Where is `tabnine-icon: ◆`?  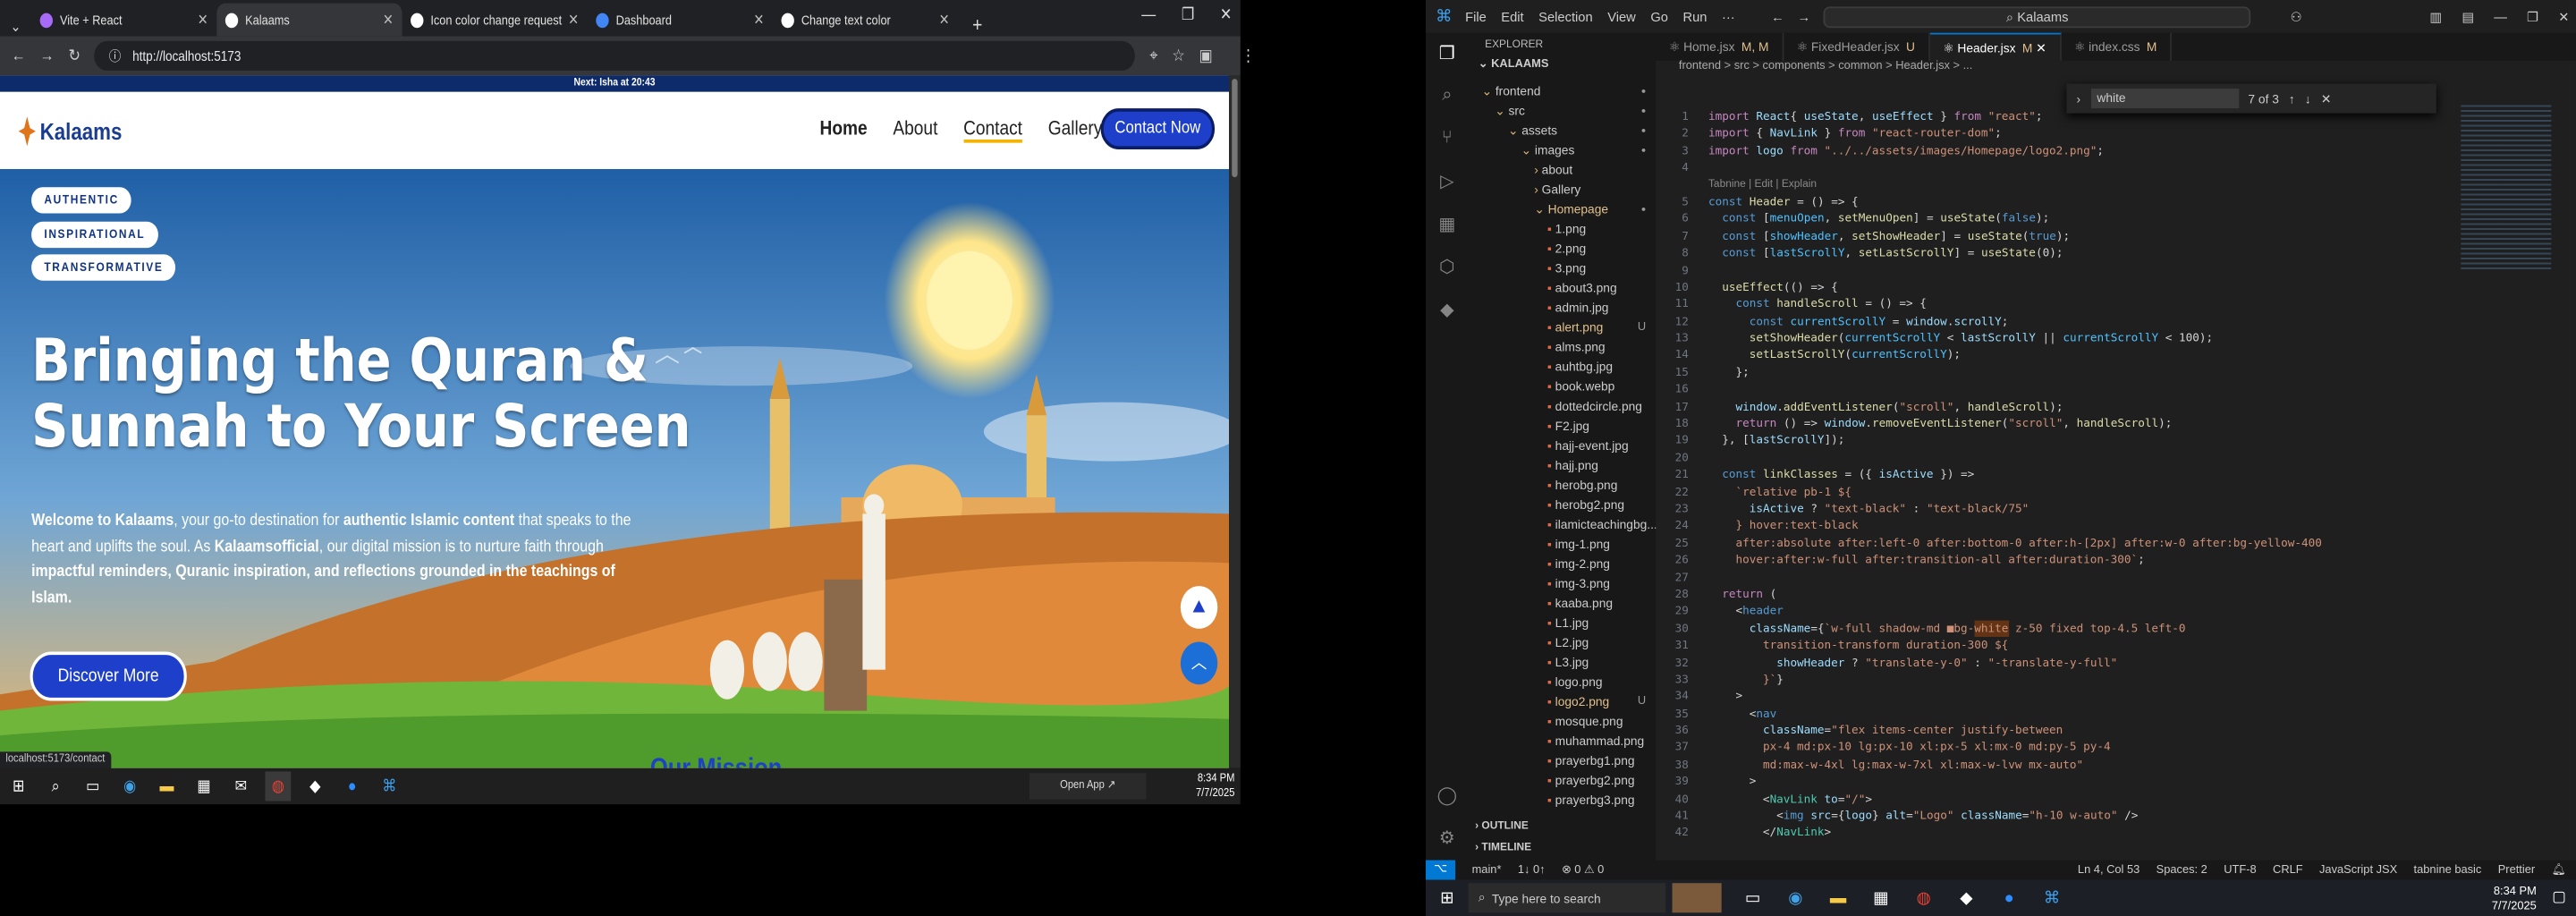 tabnine-icon: ◆ is located at coordinates (1447, 310).